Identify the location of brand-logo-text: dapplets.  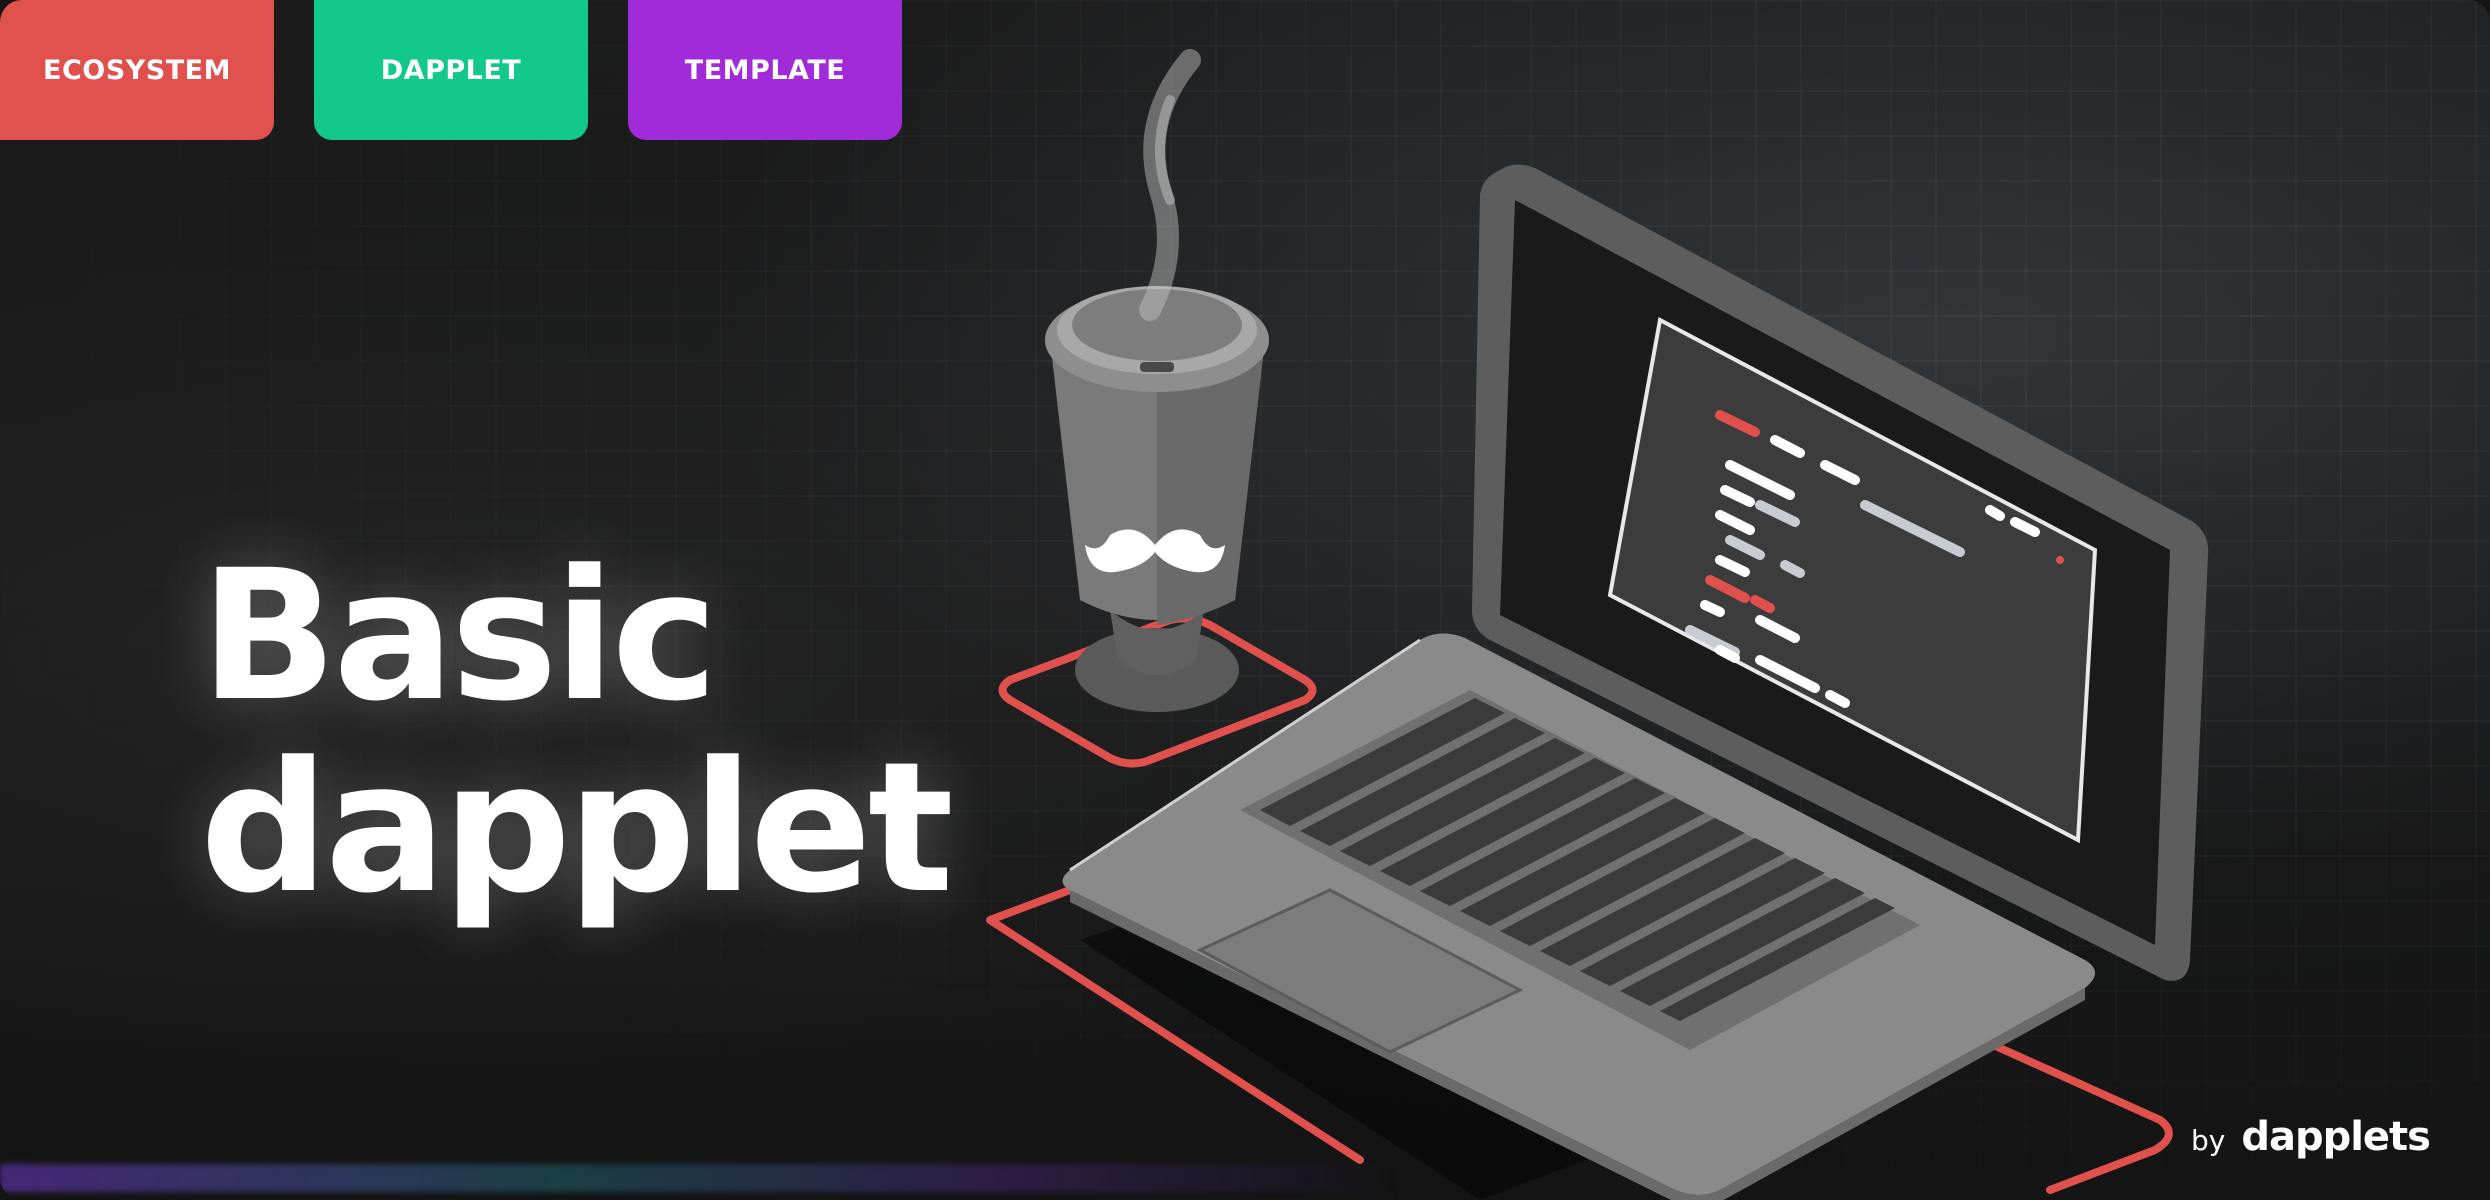
(2336, 1137).